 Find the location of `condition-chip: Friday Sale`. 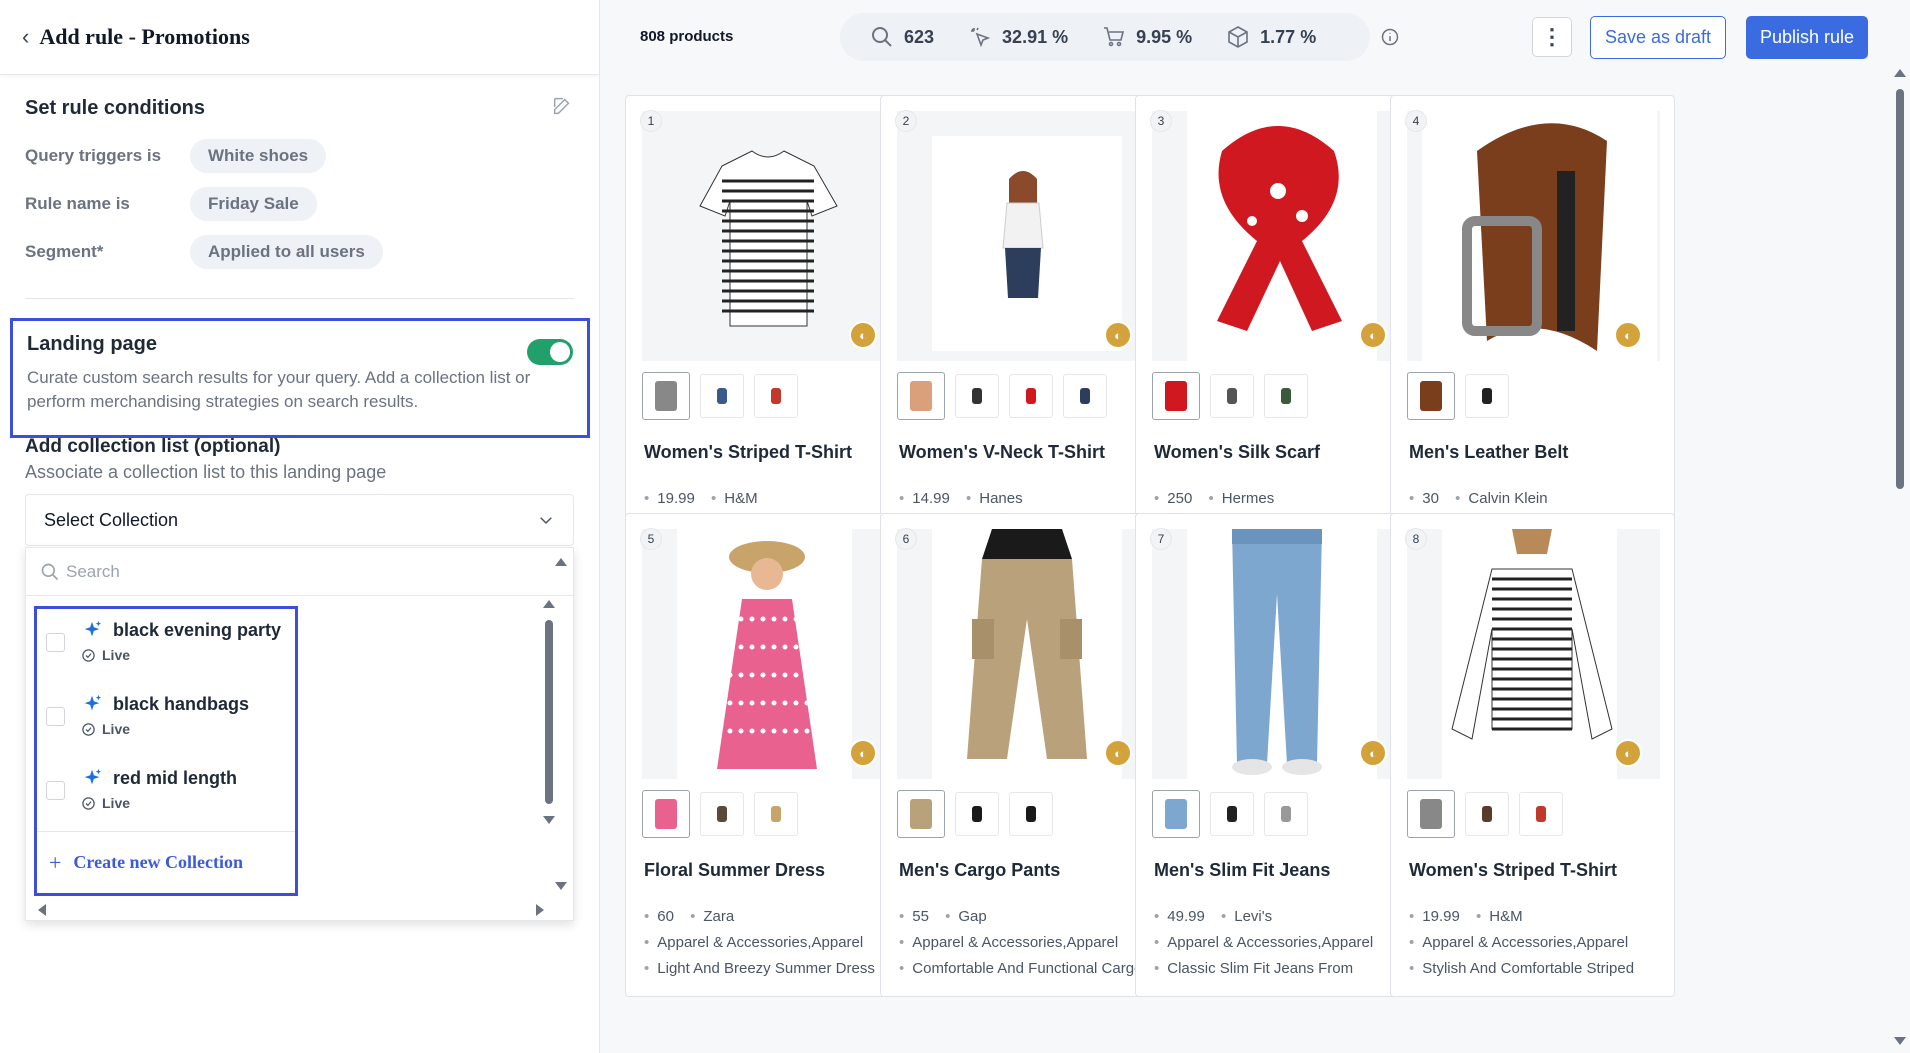

condition-chip: Friday Sale is located at coordinates (253, 204).